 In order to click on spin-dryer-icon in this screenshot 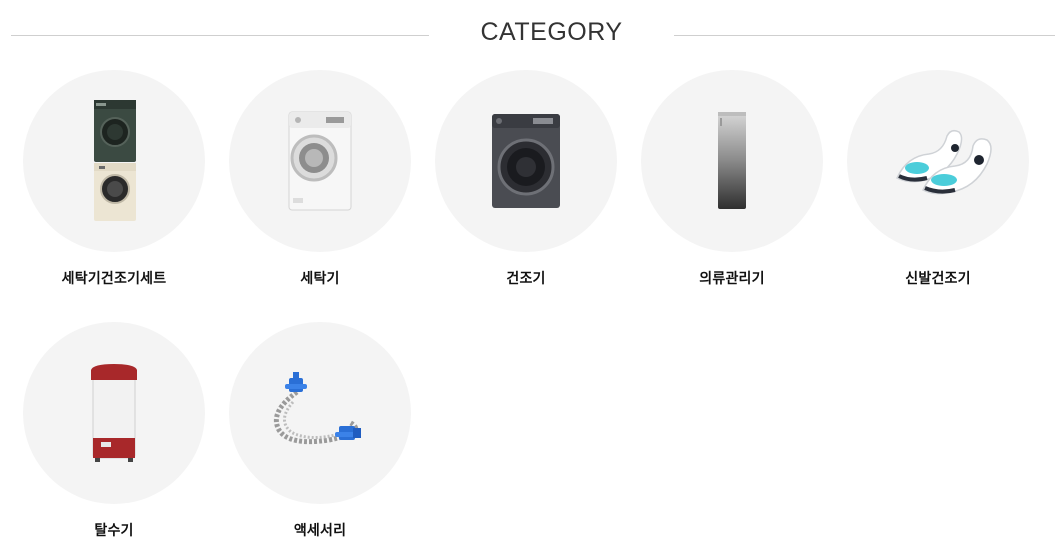, I will do `click(114, 413)`.